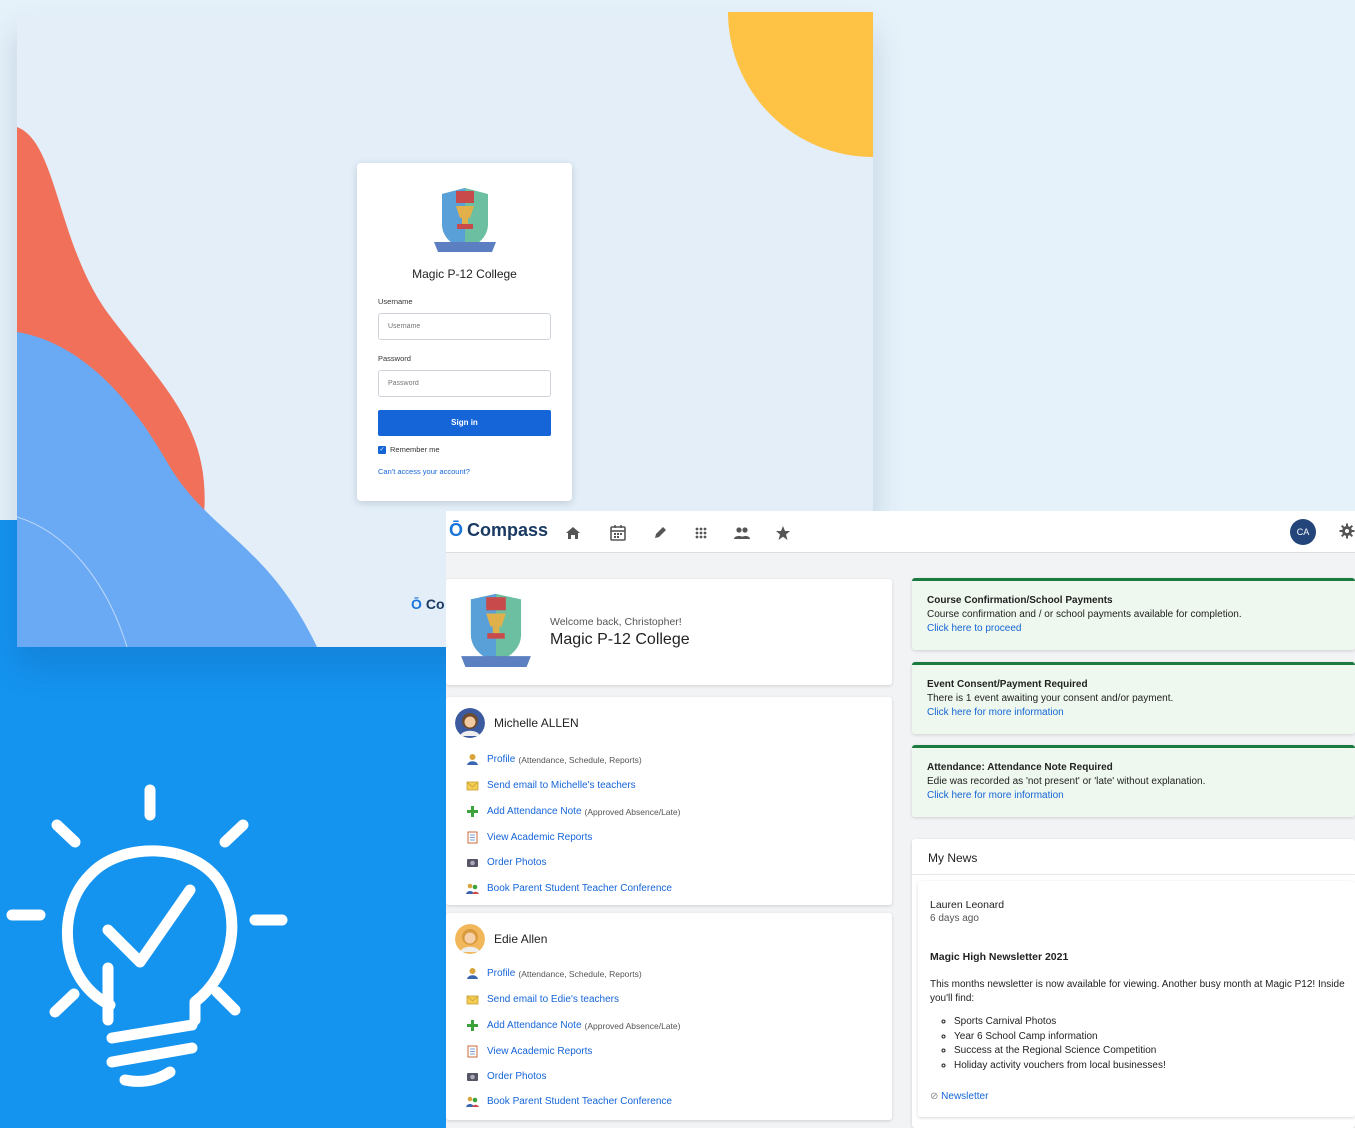 The image size is (1355, 1128). What do you see at coordinates (1303, 532) in the screenshot?
I see `user-avatar: CA` at bounding box center [1303, 532].